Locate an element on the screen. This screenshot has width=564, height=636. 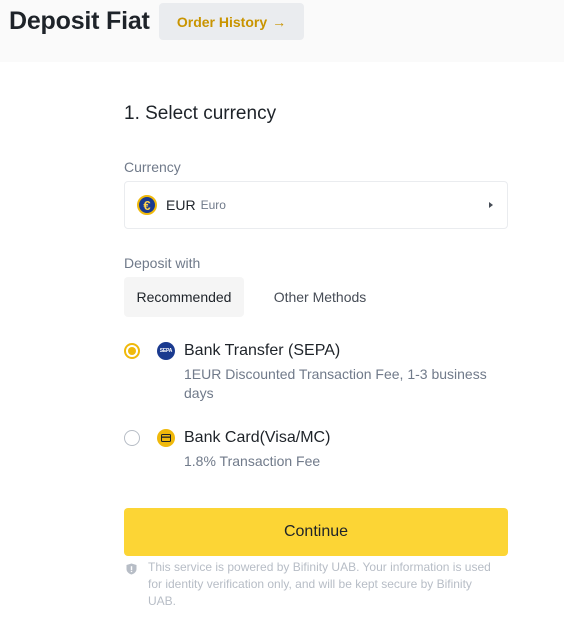
page-header: Deposit Fiat Order History → is located at coordinates (282, 31).